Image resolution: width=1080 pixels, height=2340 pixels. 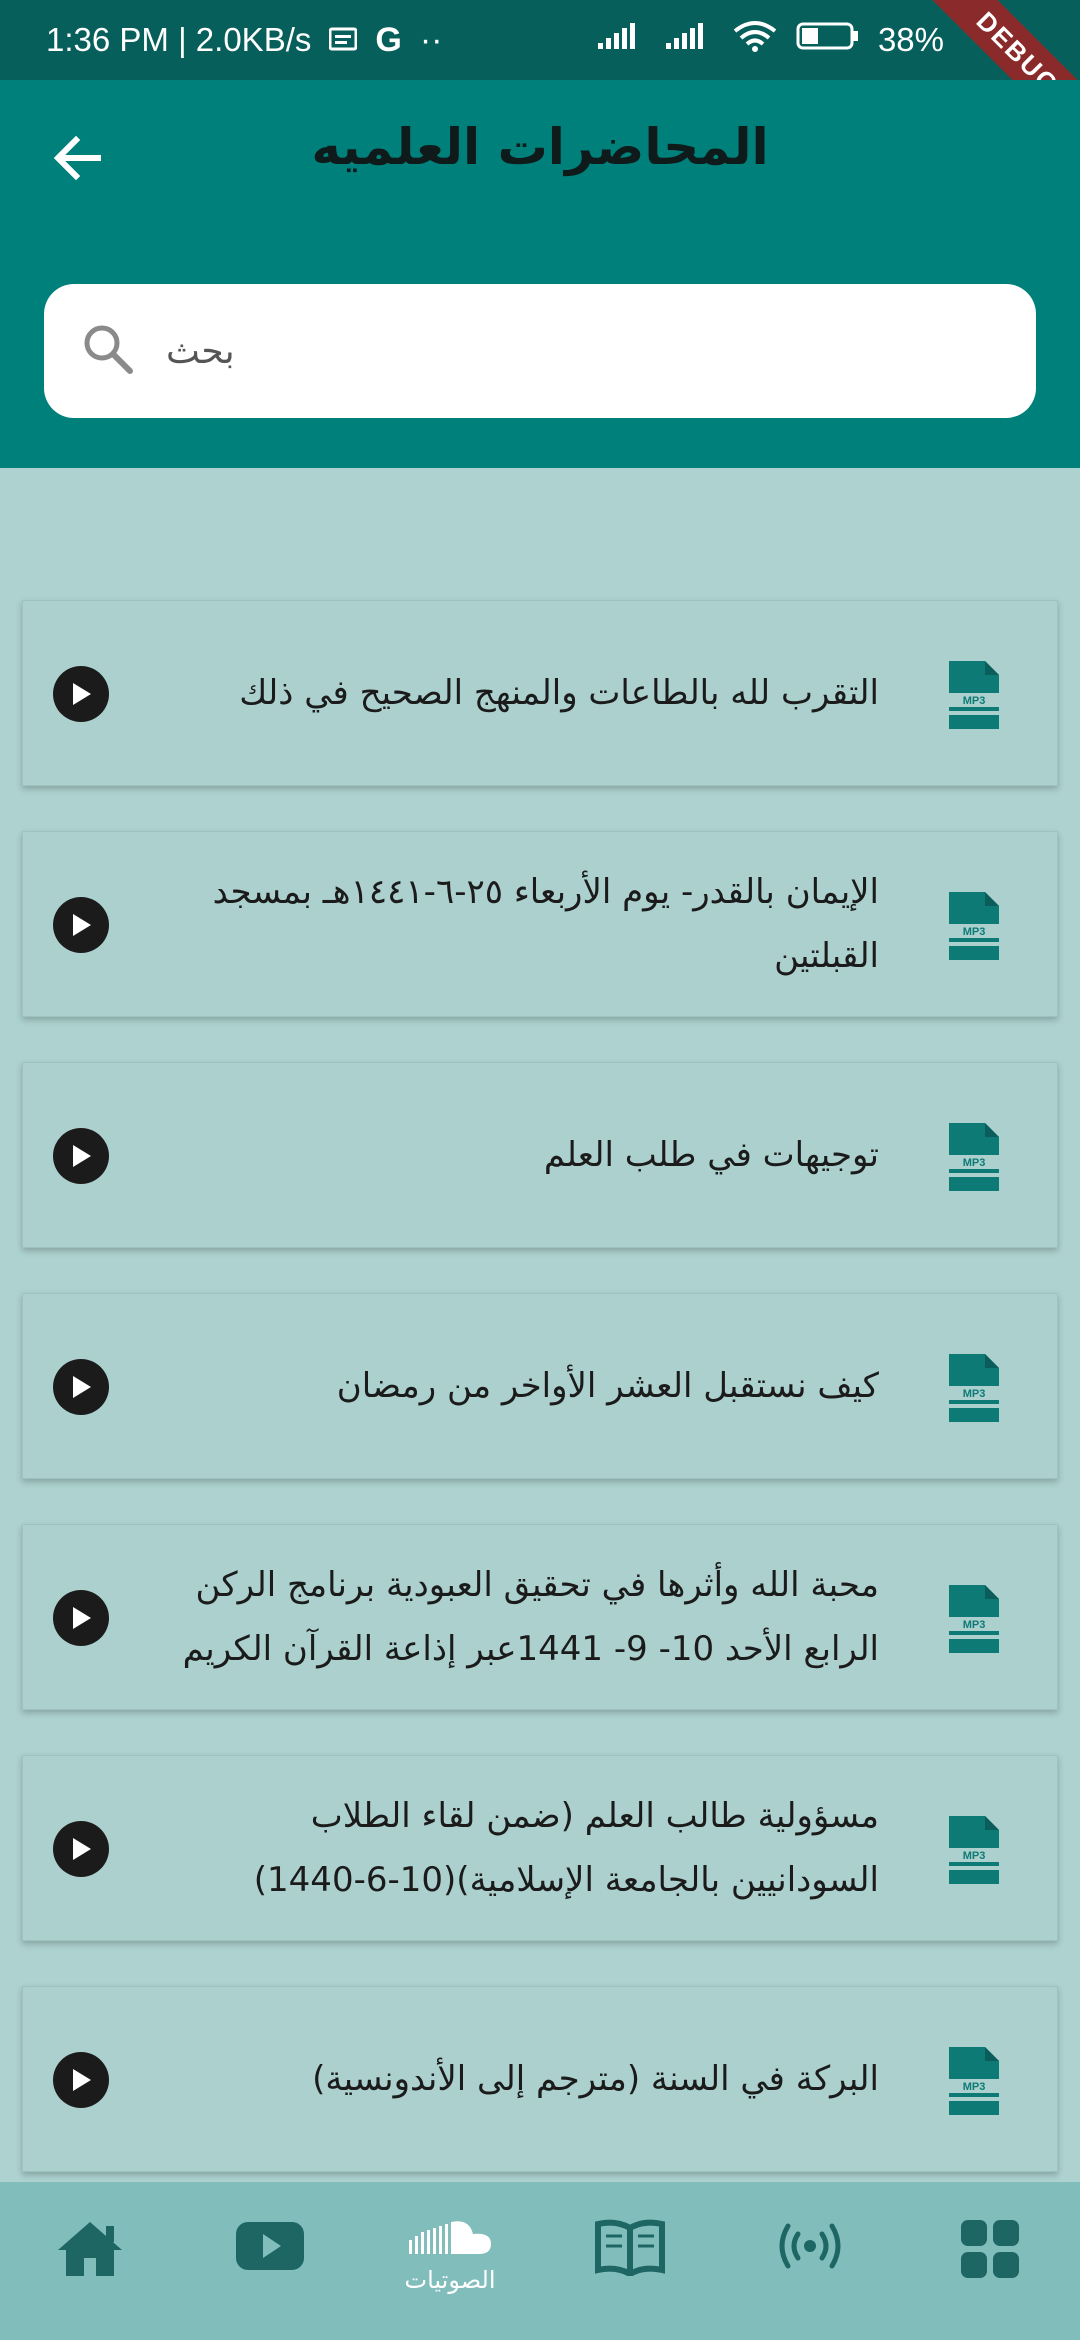 I want to click on search-icon, so click(x=108, y=351).